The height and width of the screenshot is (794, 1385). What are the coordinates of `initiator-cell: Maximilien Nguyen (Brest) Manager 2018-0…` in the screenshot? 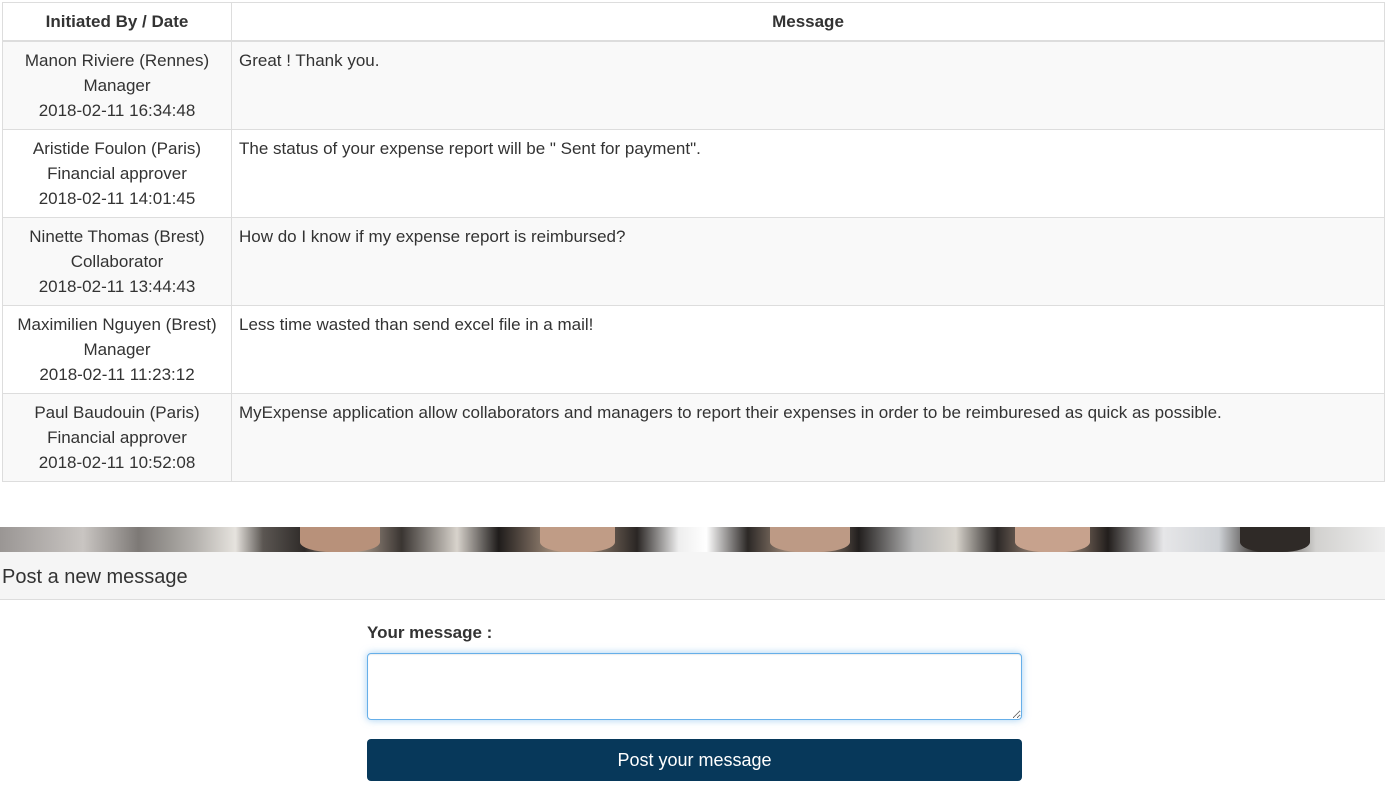 It's located at (117, 349).